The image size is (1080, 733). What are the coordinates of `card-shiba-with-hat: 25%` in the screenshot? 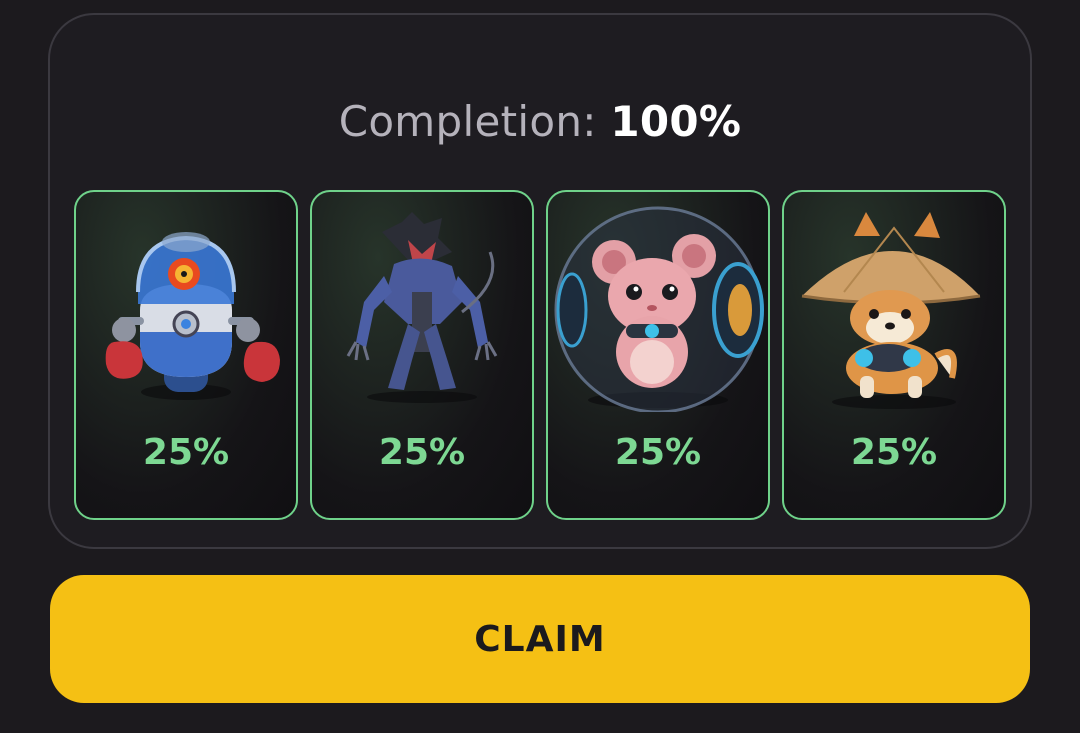 It's located at (894, 355).